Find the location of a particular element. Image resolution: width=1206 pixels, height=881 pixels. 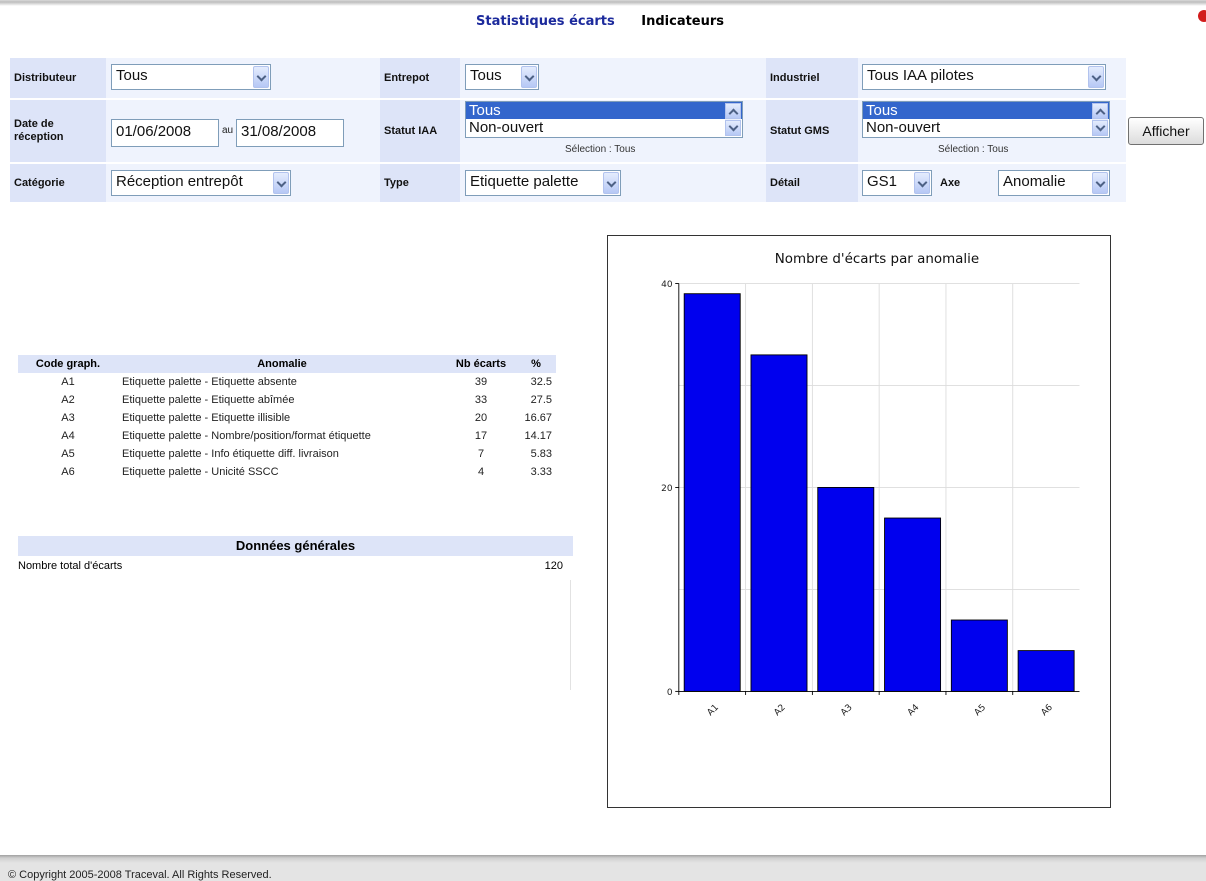

type-label: Type is located at coordinates (420, 183).